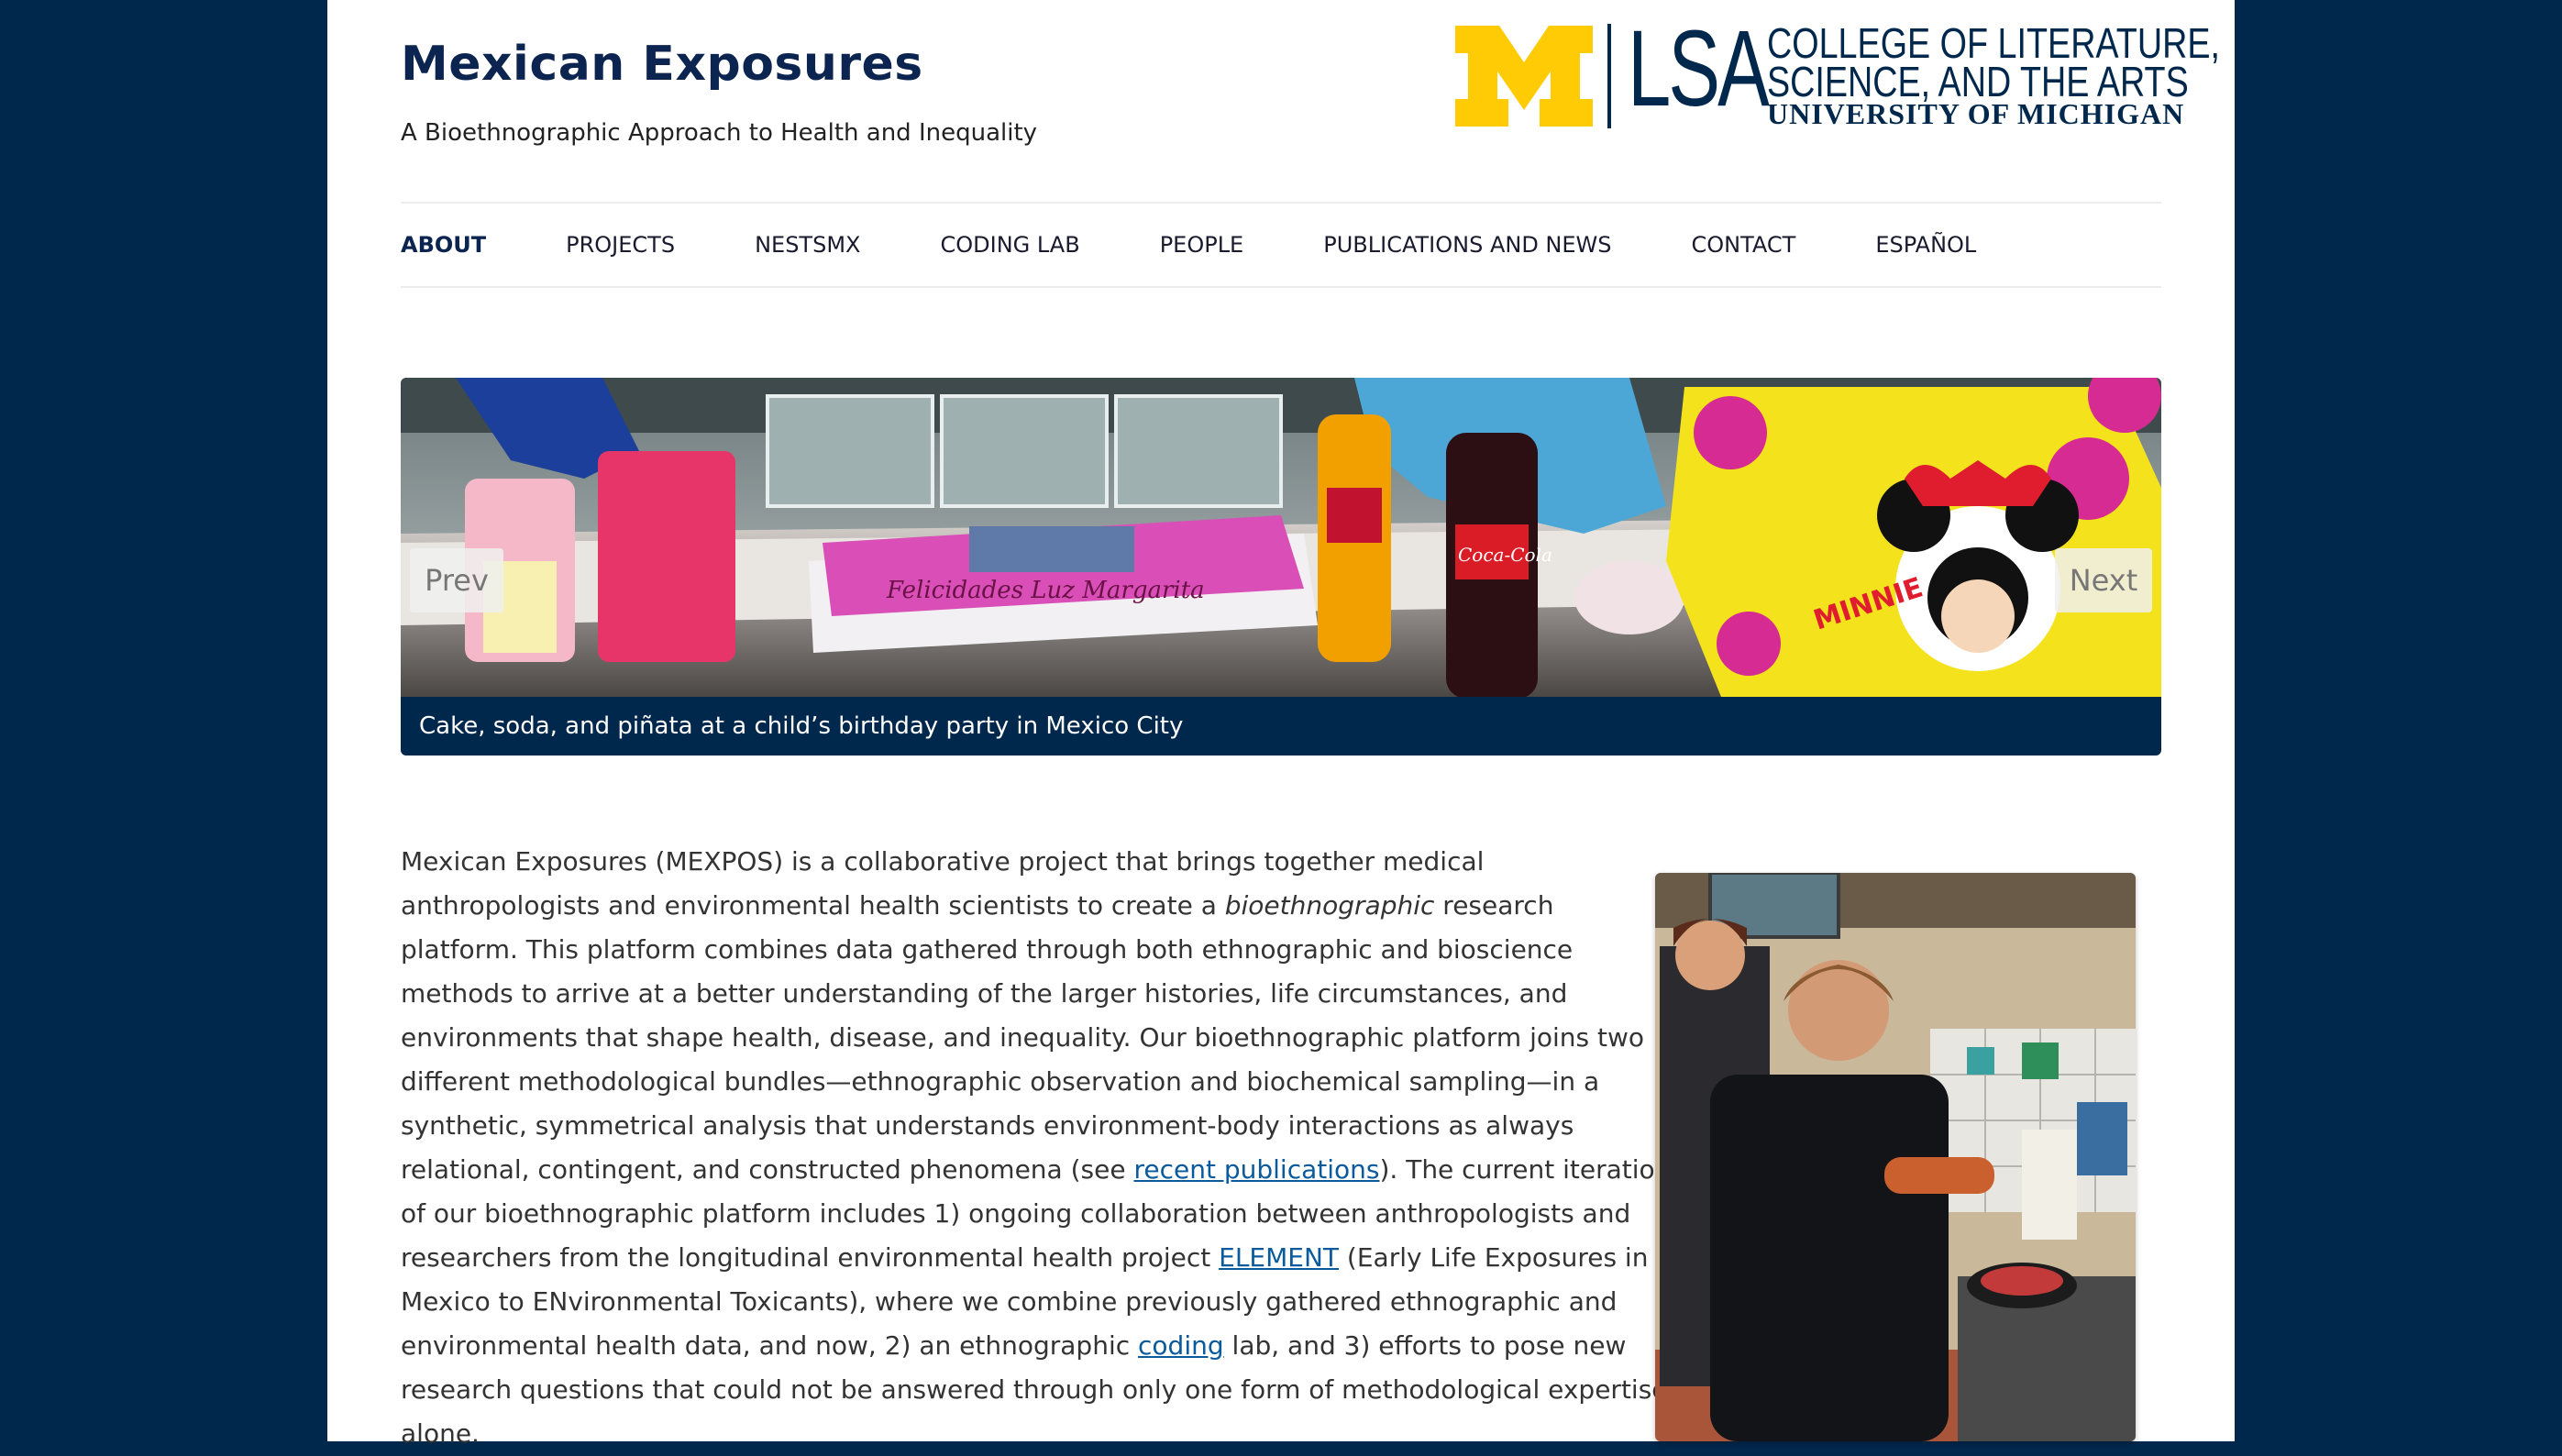 This screenshot has height=1456, width=2562. What do you see at coordinates (1181, 1345) in the screenshot?
I see `coding-link: coding` at bounding box center [1181, 1345].